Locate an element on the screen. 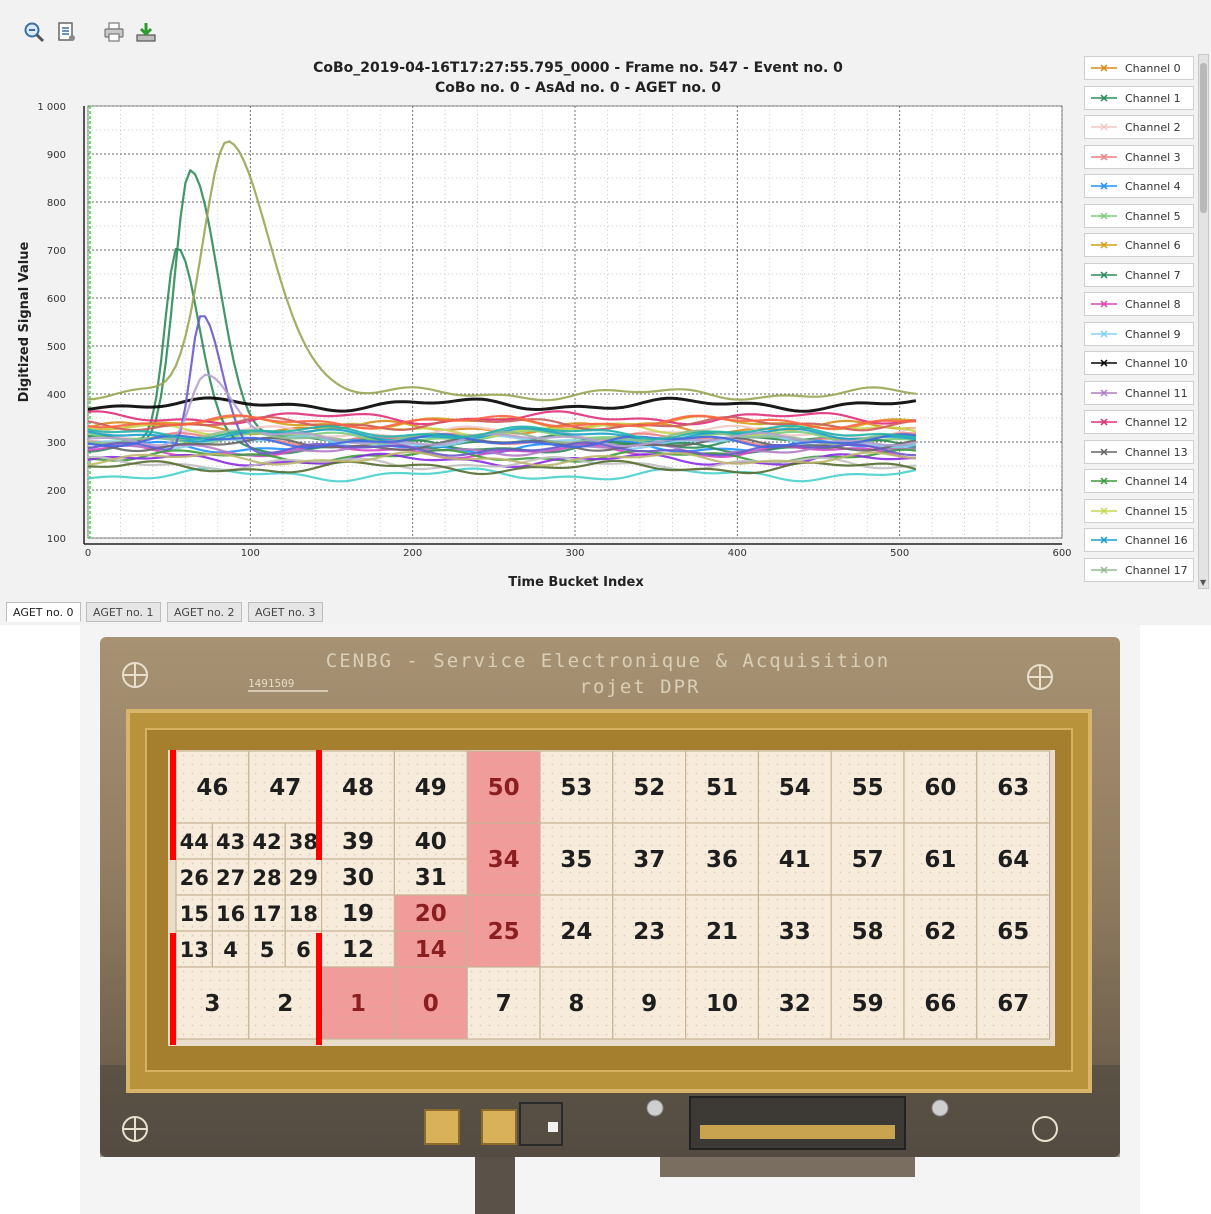  legend-item: Channel 12 is located at coordinates (1139, 422).